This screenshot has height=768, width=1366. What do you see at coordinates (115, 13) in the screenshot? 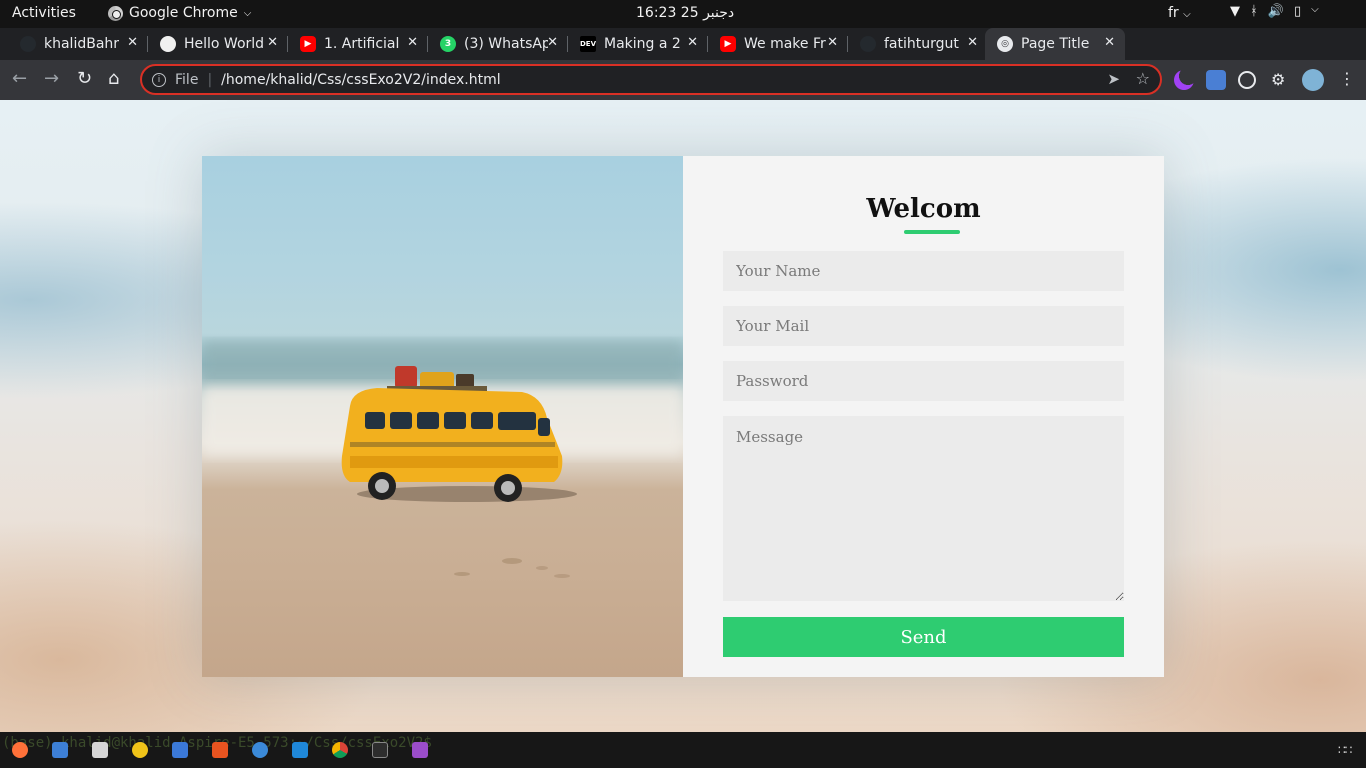
I see `chrome-icon` at bounding box center [115, 13].